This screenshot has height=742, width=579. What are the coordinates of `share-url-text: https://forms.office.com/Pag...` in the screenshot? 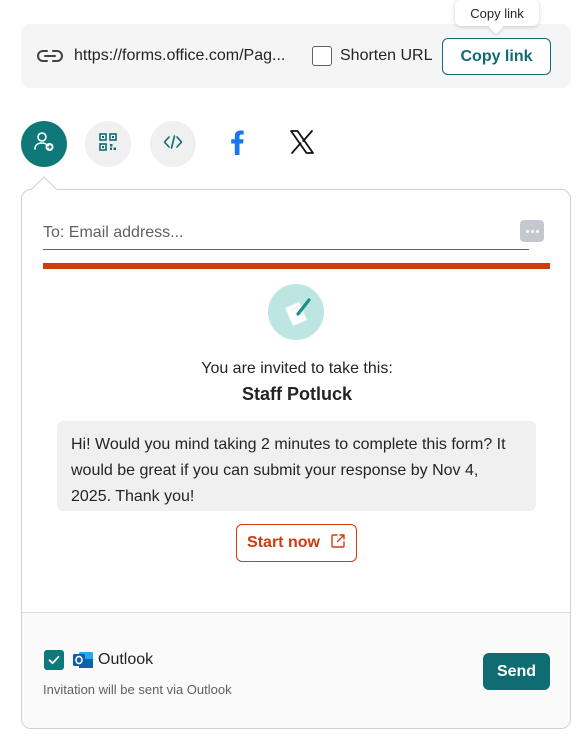 It's located at (179, 56).